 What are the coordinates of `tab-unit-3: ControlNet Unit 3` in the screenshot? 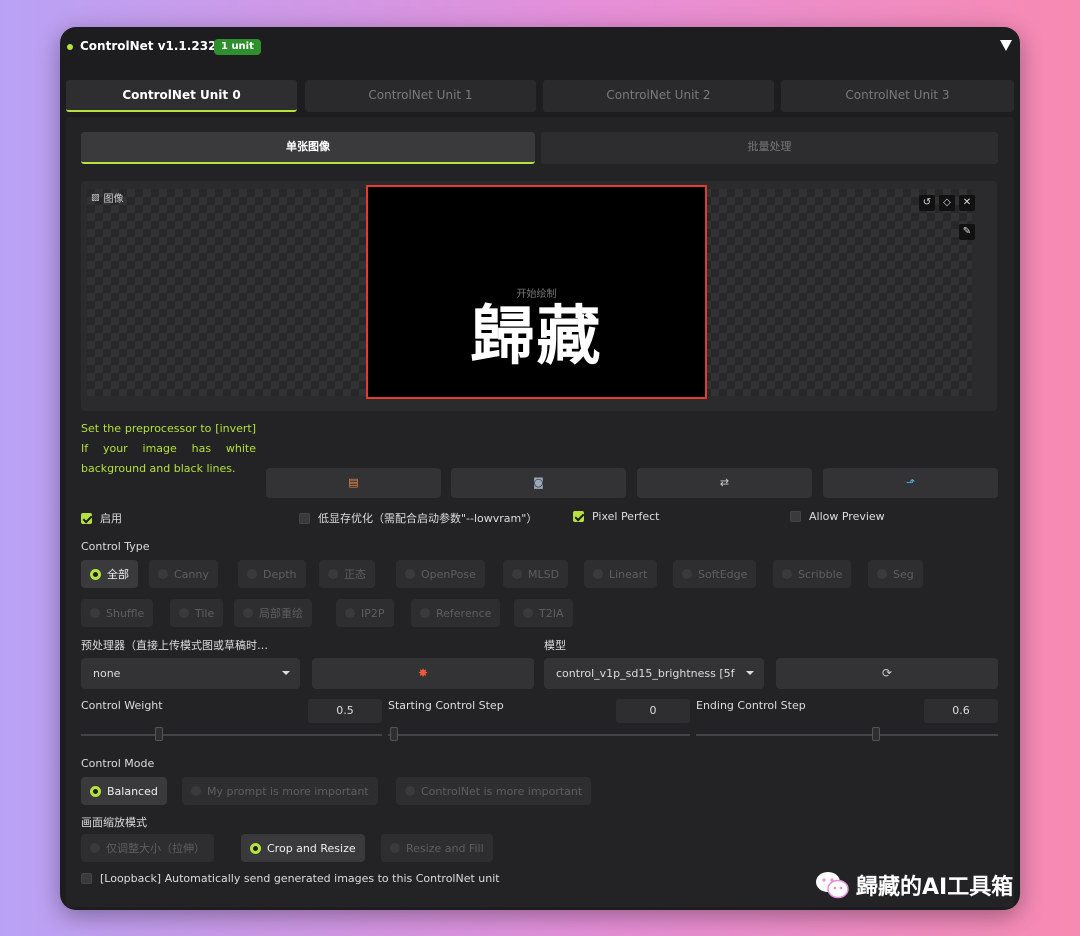 It's located at (897, 96).